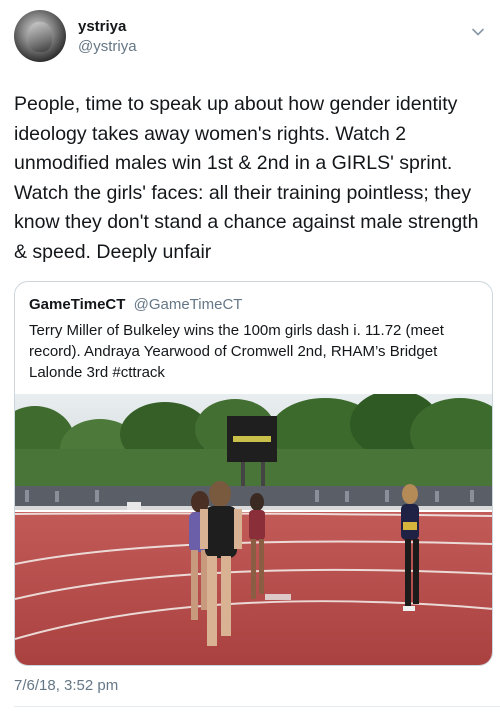  I want to click on quoted-author-handle: @GameTimeCT, so click(188, 304).